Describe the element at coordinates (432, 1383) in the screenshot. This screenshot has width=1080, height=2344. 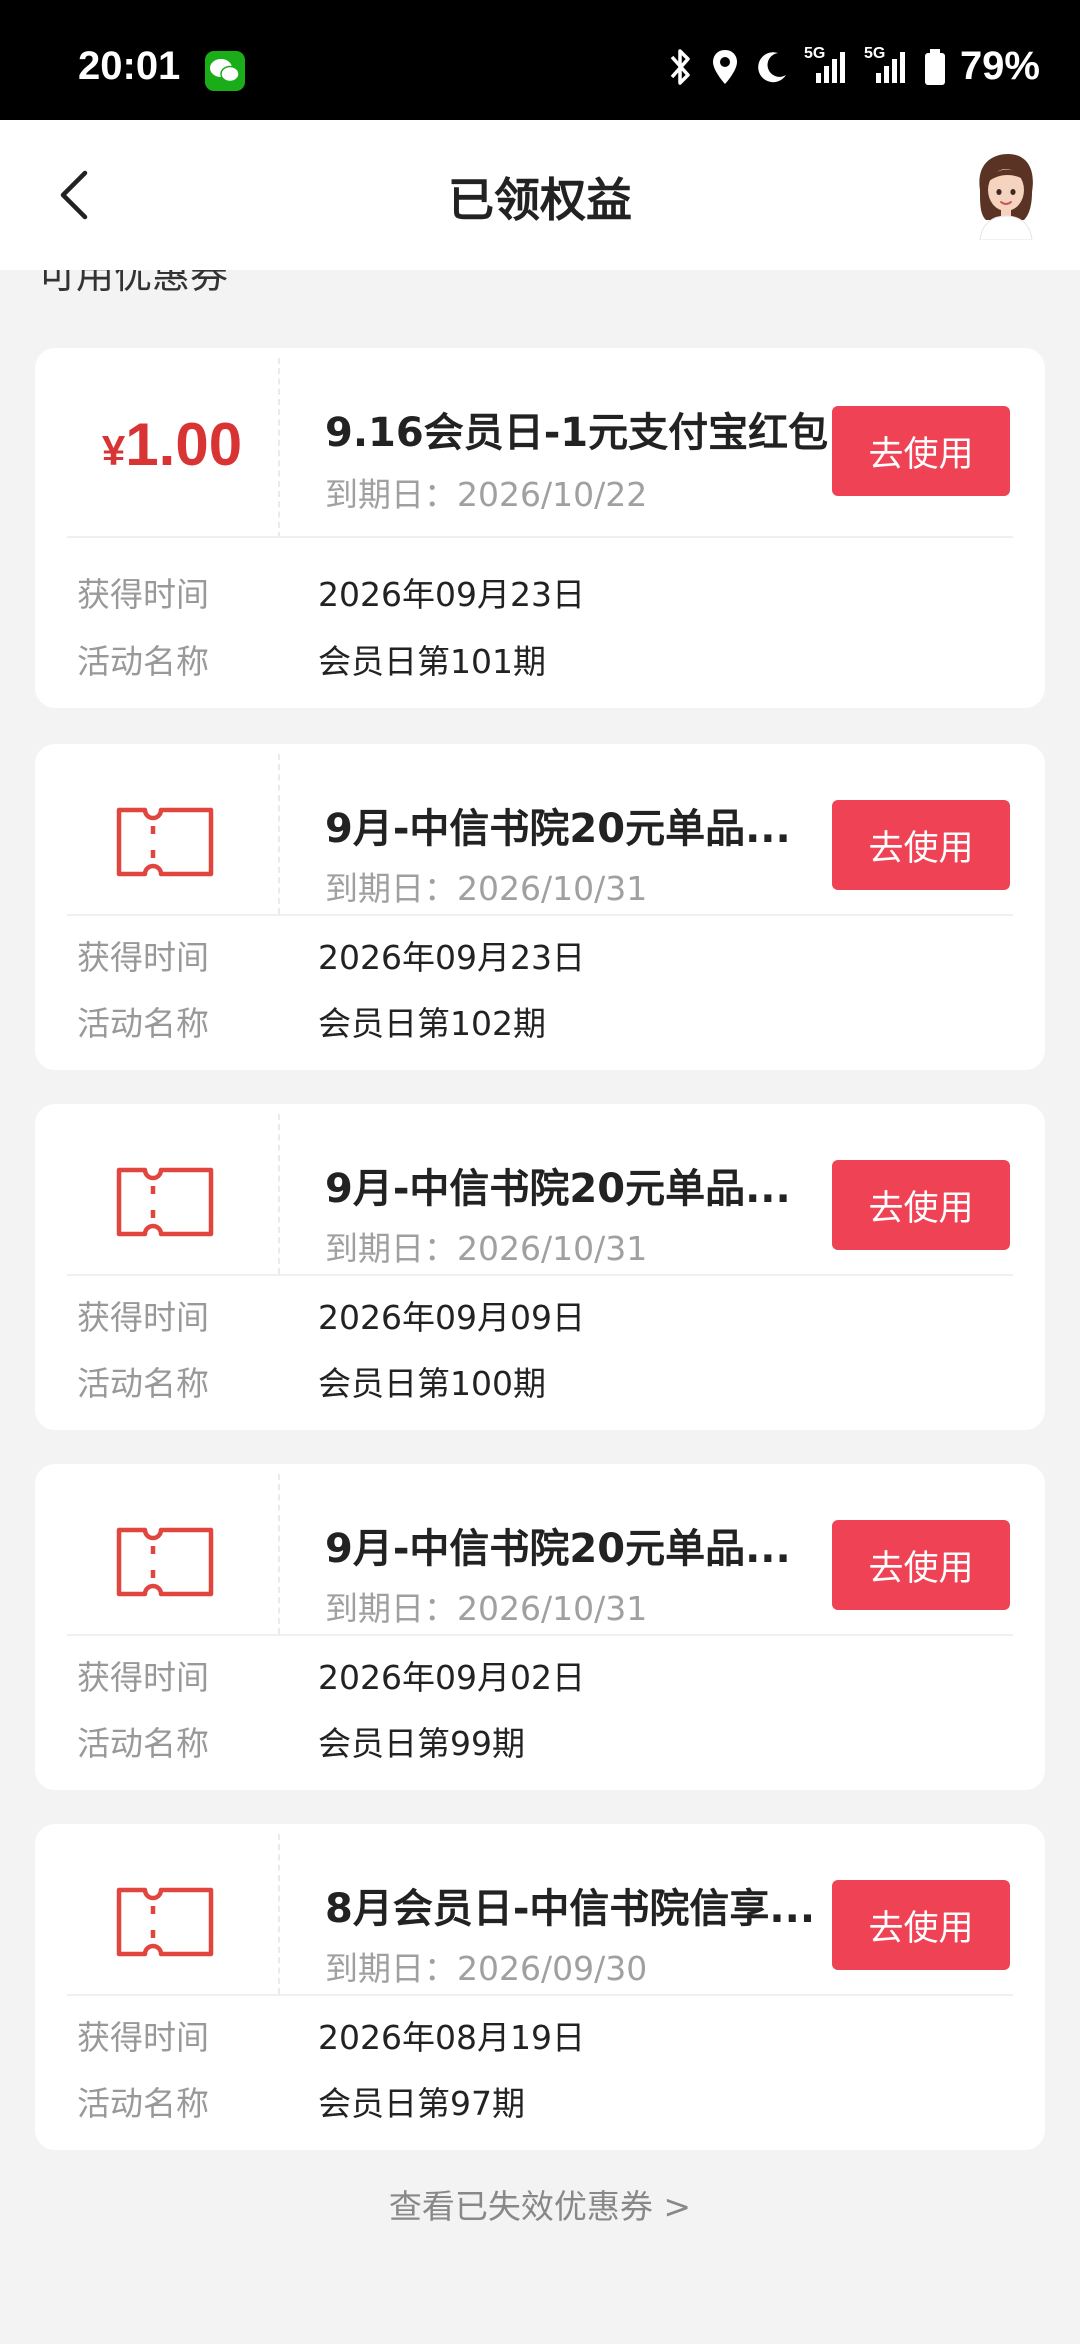
I see `activity-name-value: 会员日第100期` at that location.